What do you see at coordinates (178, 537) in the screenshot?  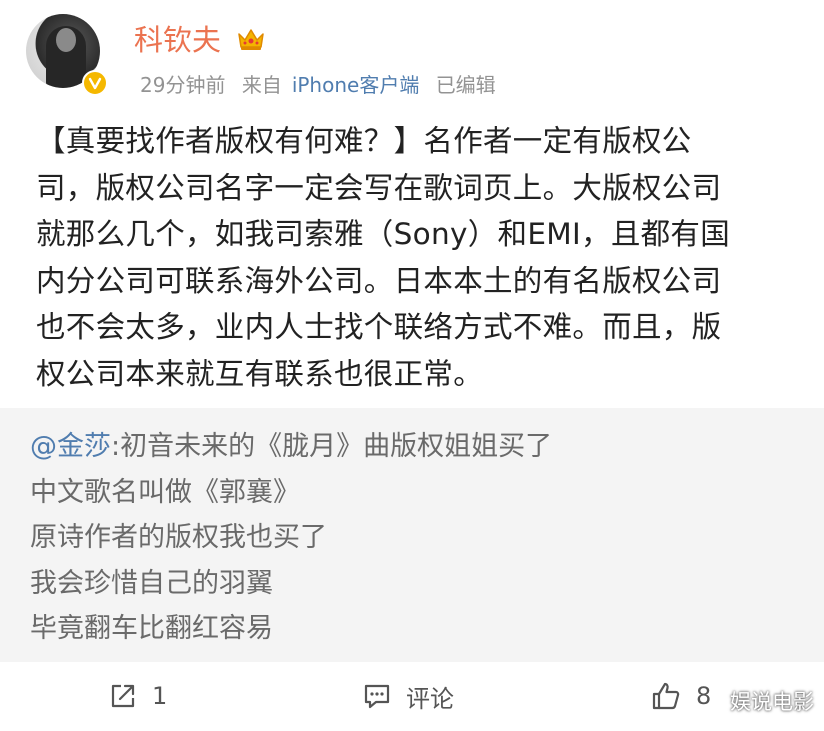 I see `quoted-line: 原诗作者的版权我也买了` at bounding box center [178, 537].